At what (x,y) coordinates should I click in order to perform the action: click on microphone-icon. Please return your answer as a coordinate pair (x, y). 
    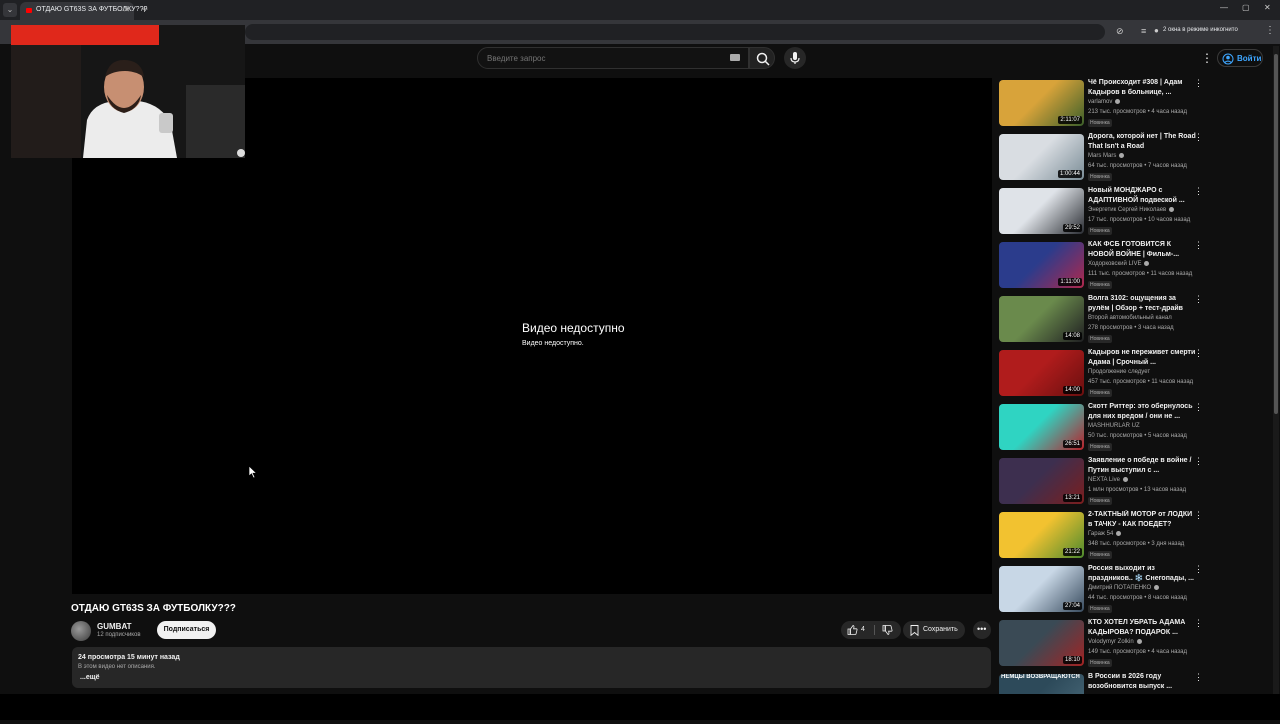
    Looking at the image, I should click on (795, 58).